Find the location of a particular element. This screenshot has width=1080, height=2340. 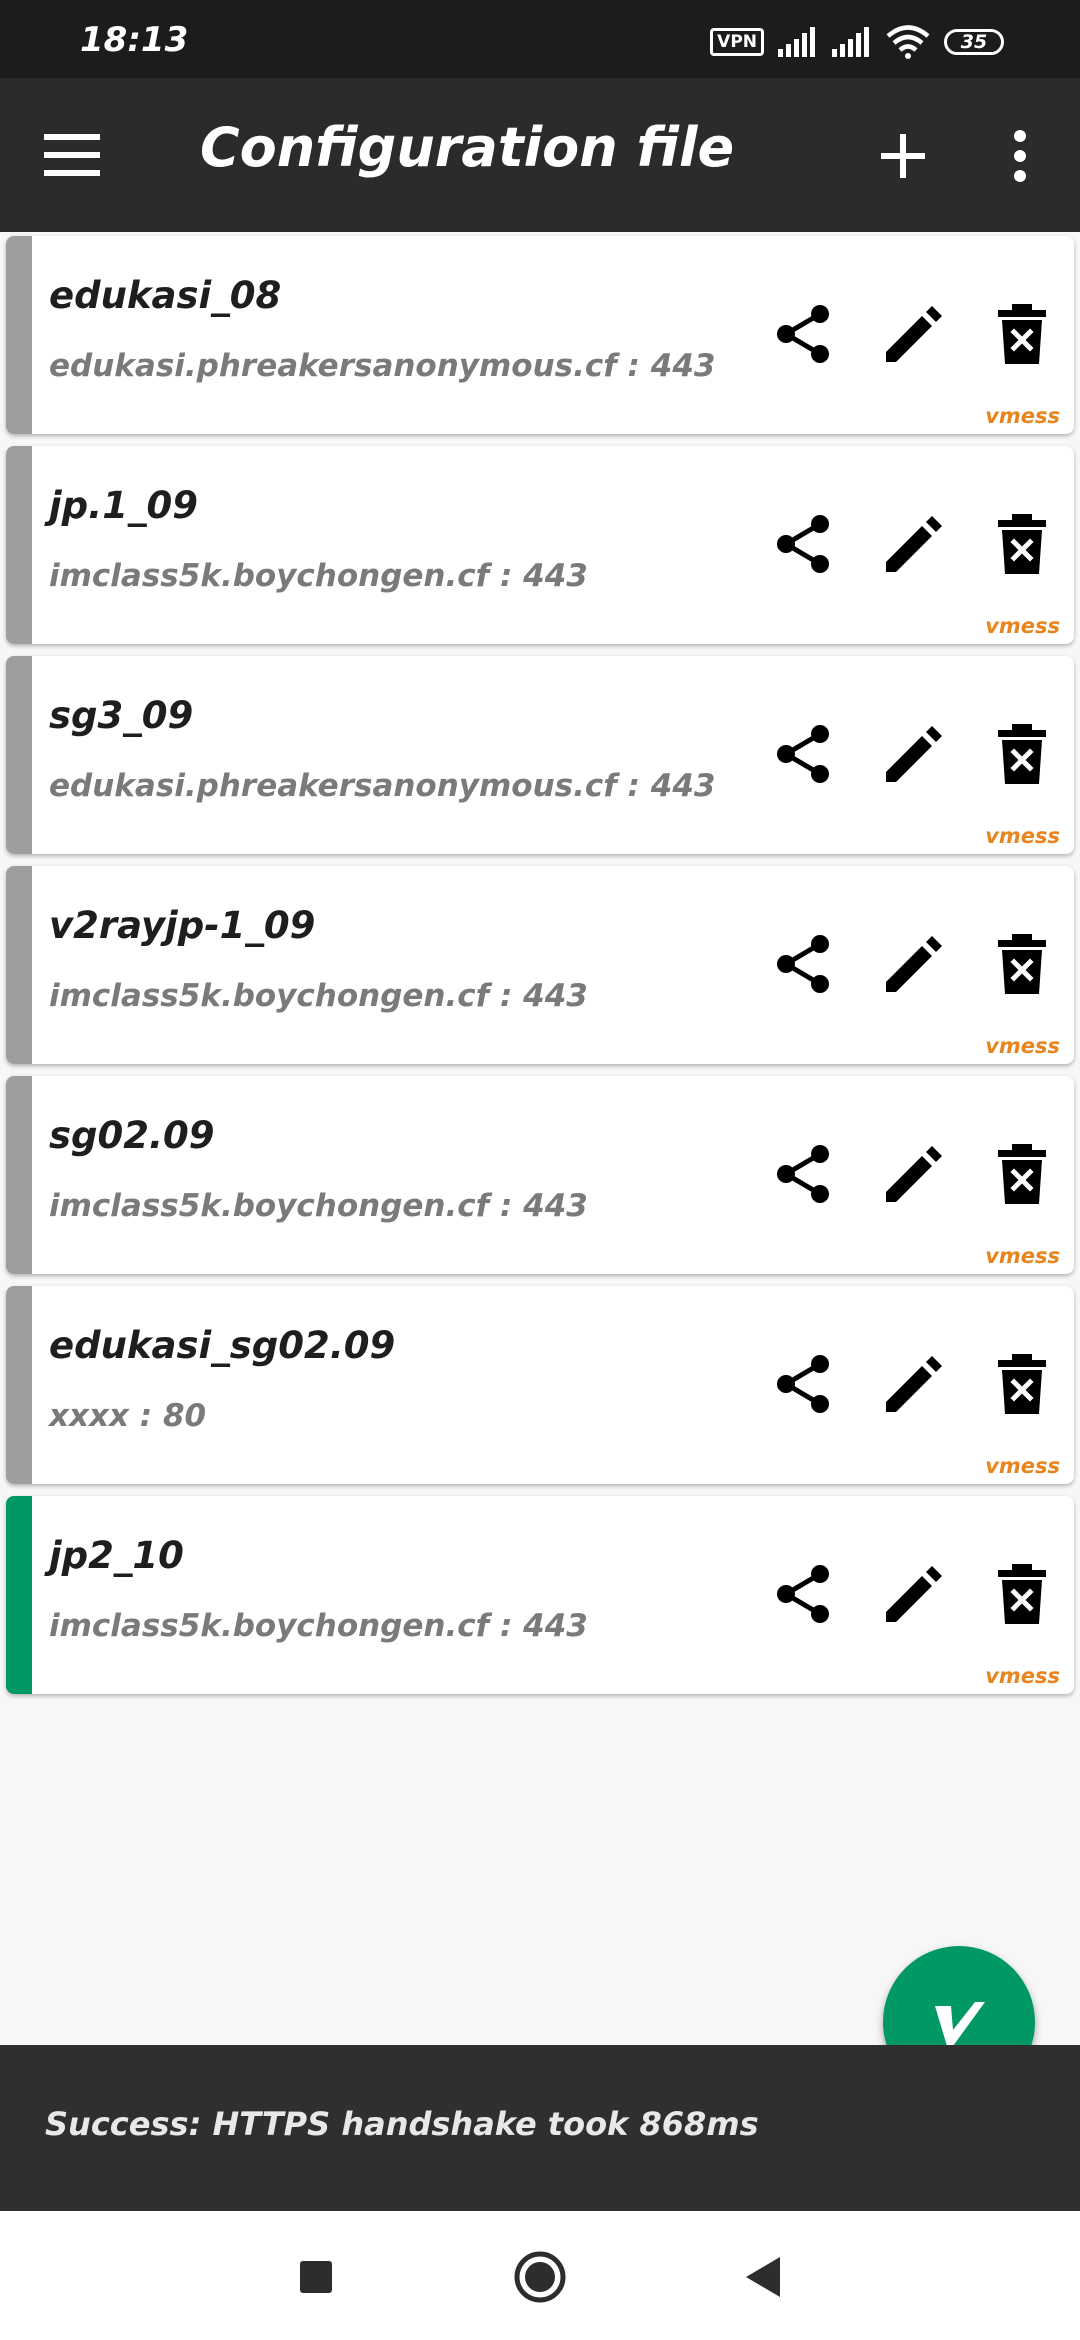

server-name: sg3_09 is located at coordinates (121, 715).